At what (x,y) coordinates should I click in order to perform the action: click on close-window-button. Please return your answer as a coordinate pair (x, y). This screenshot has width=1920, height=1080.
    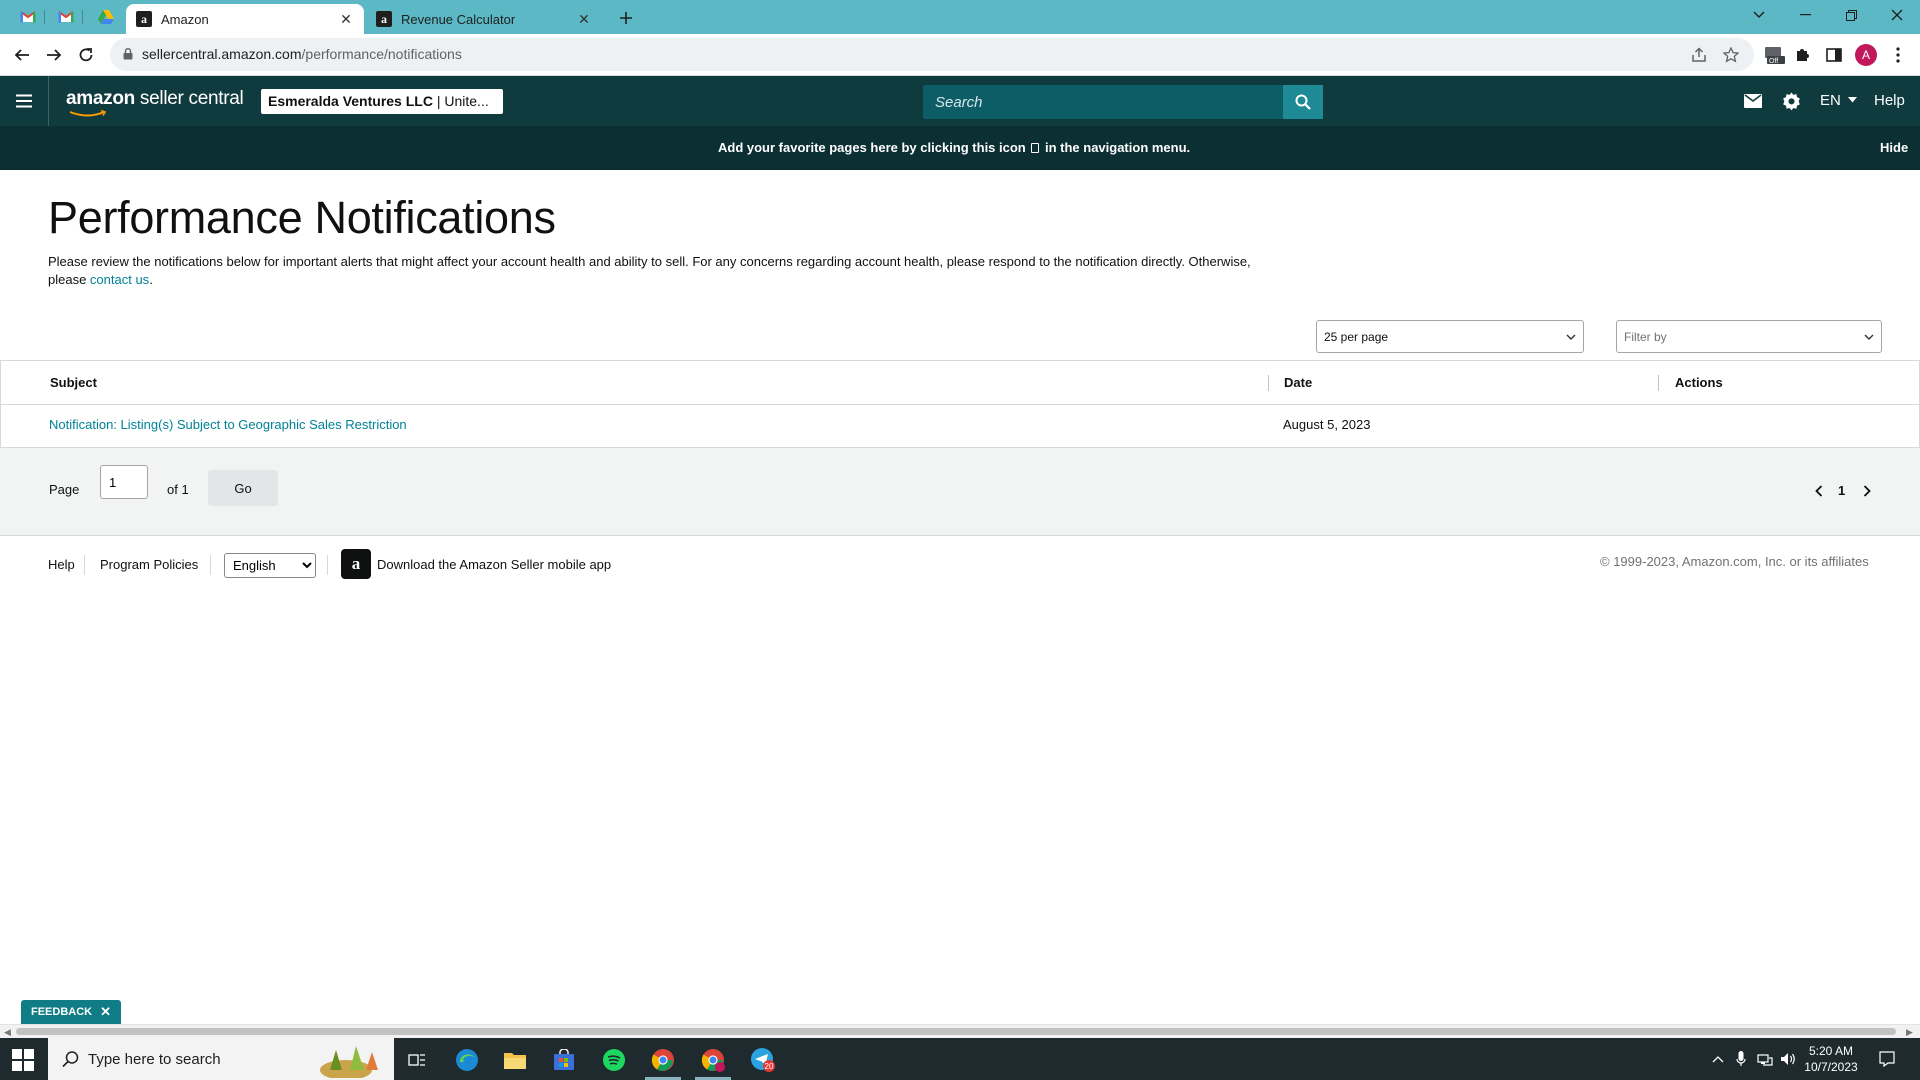
    Looking at the image, I should click on (1897, 15).